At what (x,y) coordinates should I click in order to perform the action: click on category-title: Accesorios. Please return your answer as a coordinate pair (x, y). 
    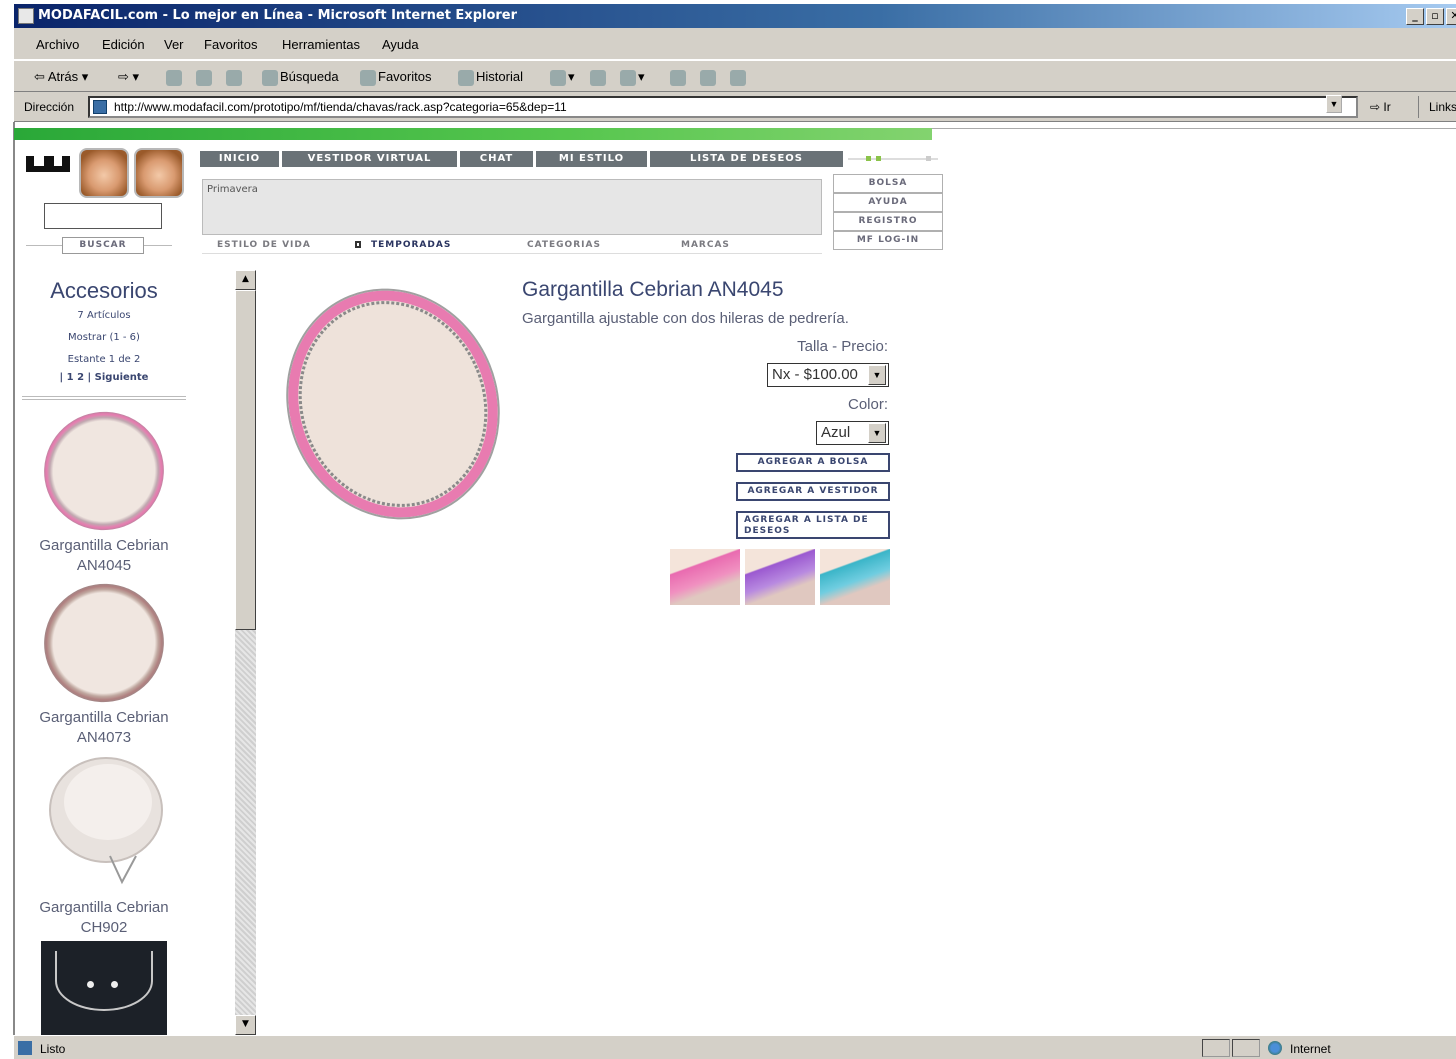
    Looking at the image, I should click on (104, 290).